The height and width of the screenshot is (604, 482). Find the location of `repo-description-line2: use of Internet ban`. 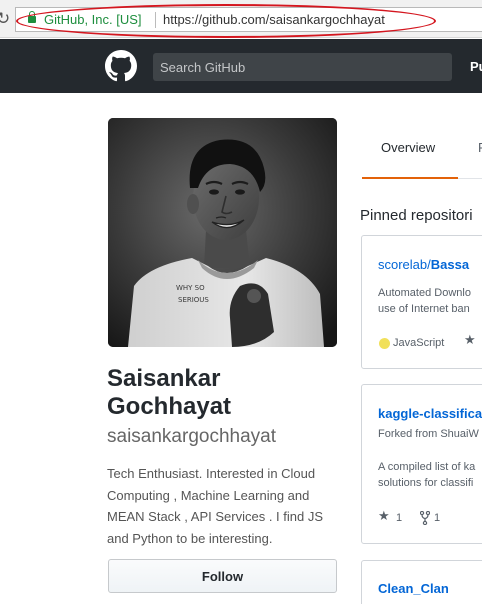

repo-description-line2: use of Internet ban is located at coordinates (424, 309).